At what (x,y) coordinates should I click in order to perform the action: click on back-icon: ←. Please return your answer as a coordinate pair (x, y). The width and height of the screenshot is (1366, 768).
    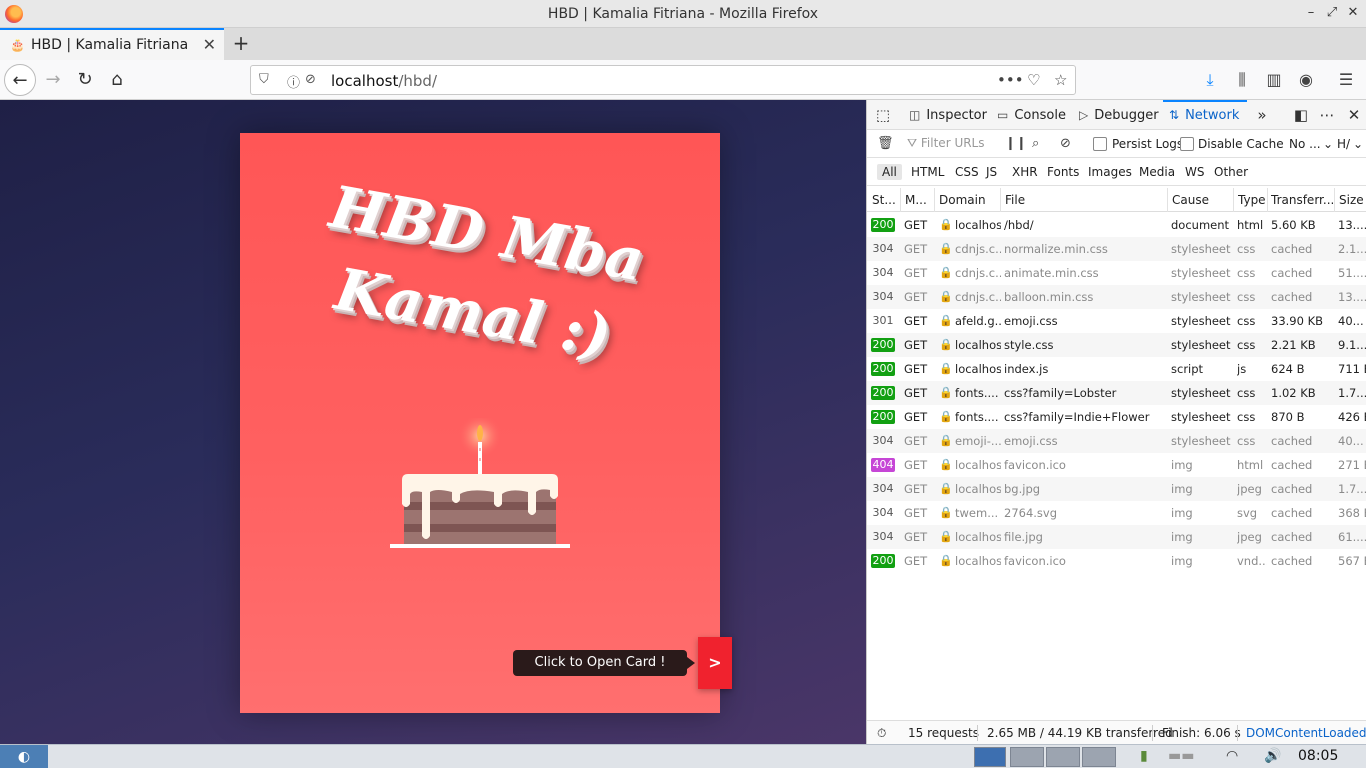
    Looking at the image, I should click on (20, 80).